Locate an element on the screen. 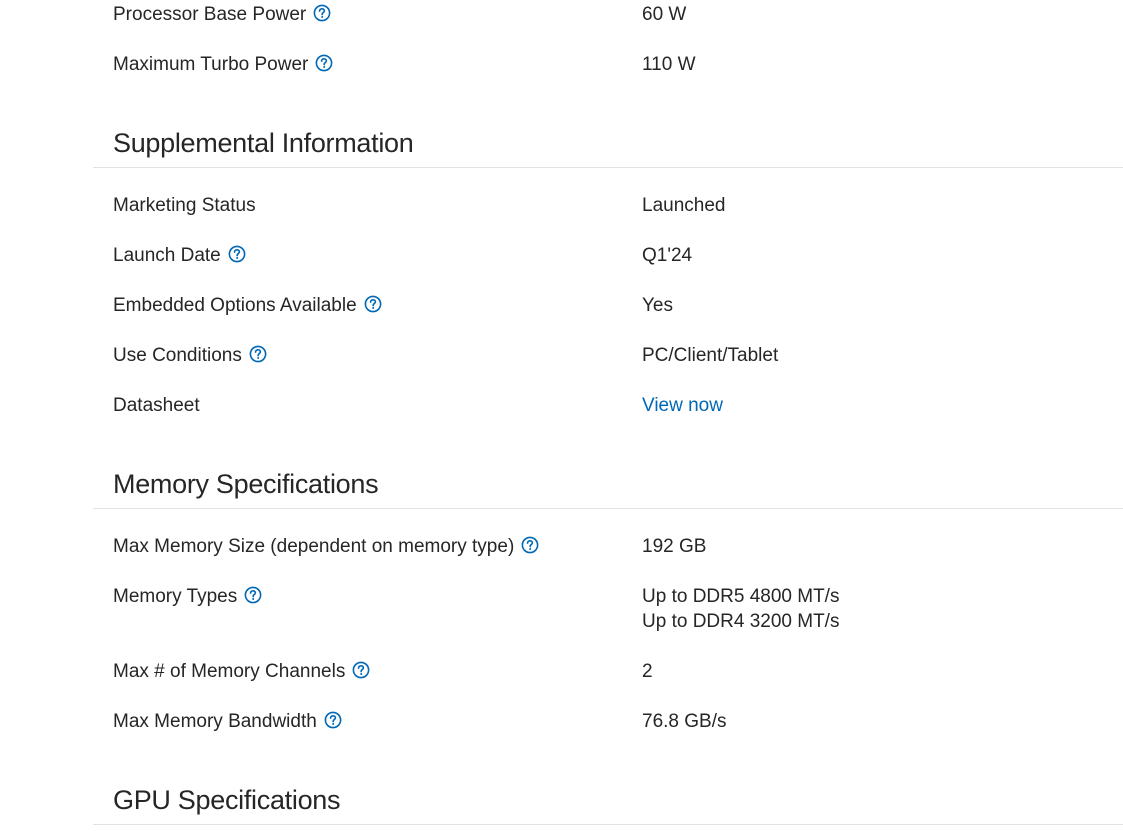 Image resolution: width=1123 pixels, height=832 pixels. spec-label-text: Embedded Options Available is located at coordinates (235, 305).